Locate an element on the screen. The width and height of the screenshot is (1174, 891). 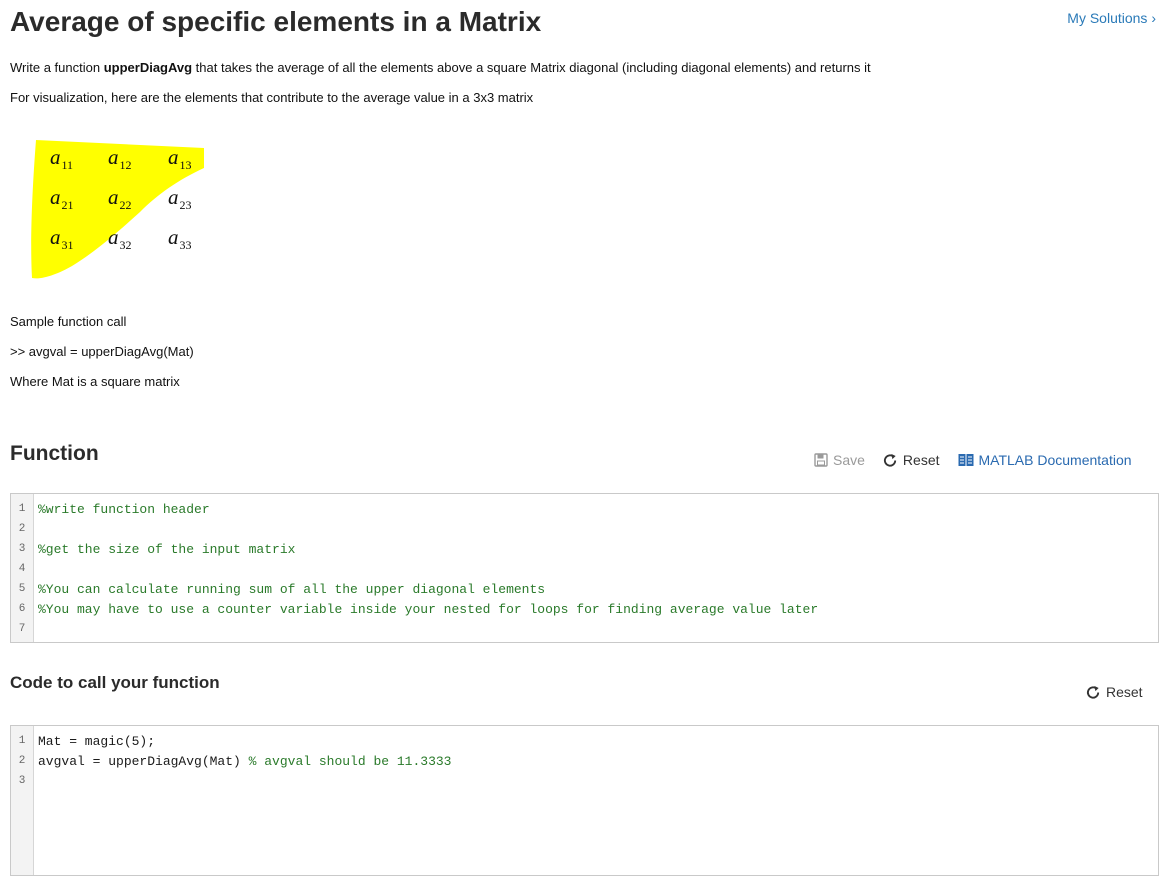
documentation-label: MATLAB Documentation is located at coordinates (1055, 460).